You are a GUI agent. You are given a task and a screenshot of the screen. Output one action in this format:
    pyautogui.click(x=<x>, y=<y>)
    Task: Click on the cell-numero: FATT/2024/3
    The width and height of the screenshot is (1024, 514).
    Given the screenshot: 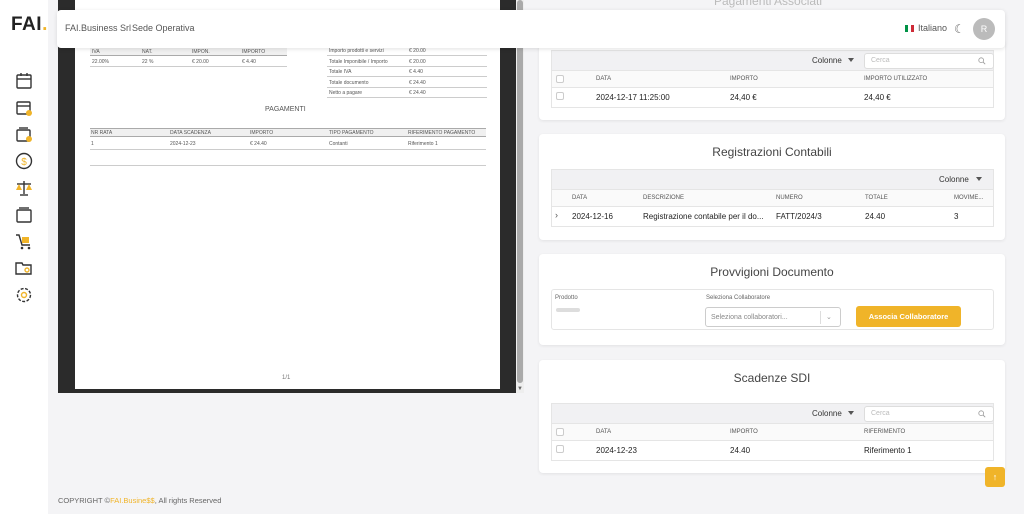 What is the action you would take?
    pyautogui.click(x=799, y=216)
    